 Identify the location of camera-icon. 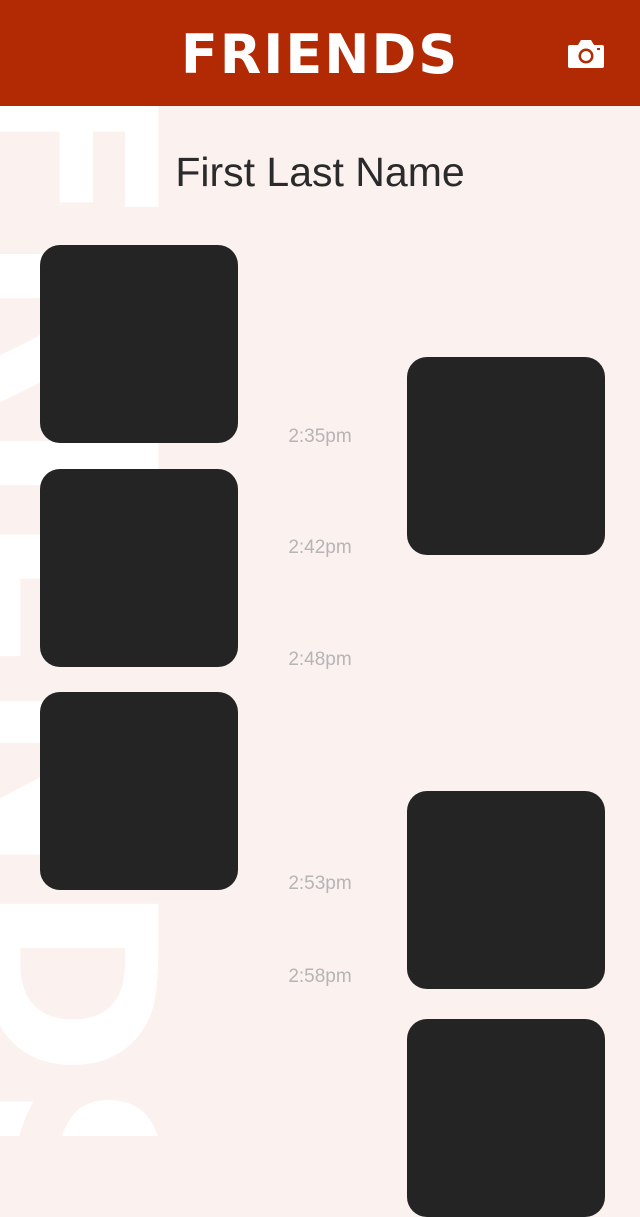
(586, 54).